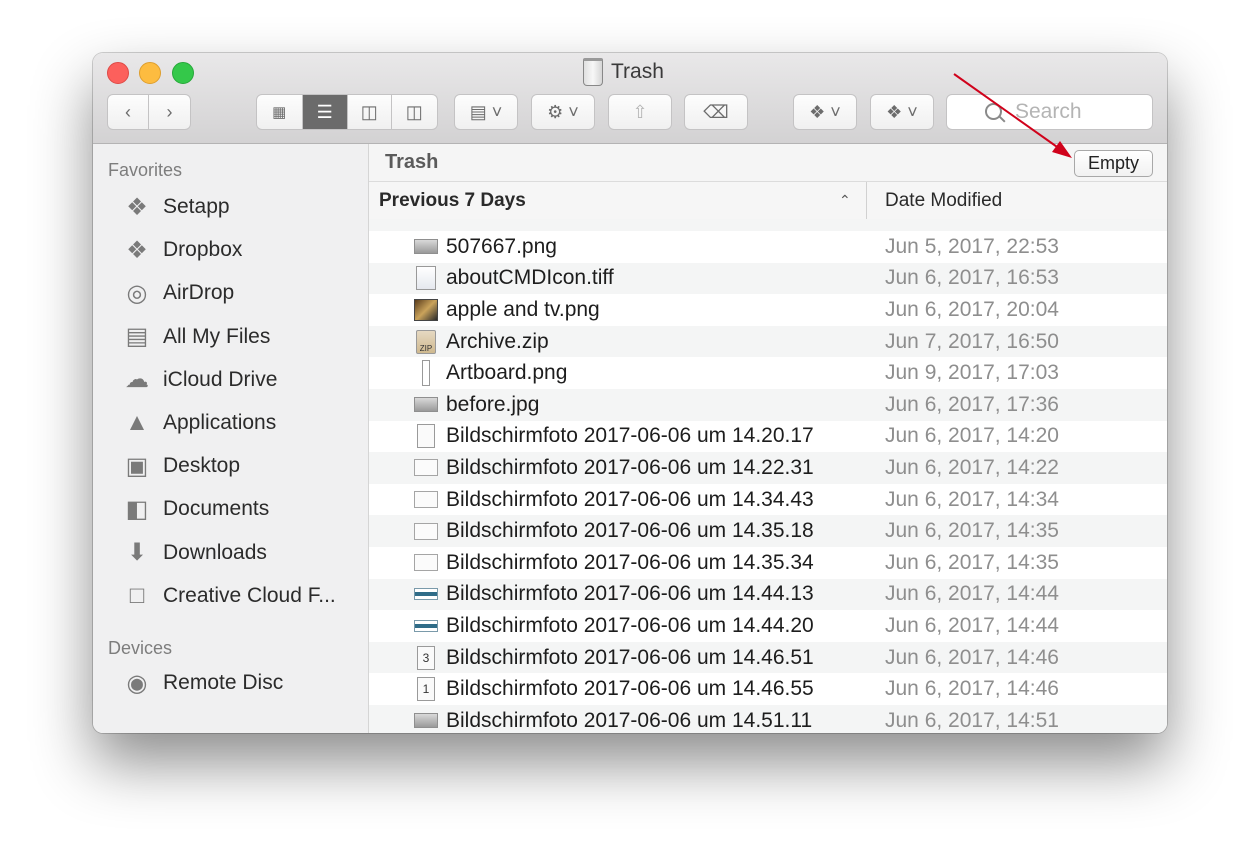 The height and width of the screenshot is (866, 1260). What do you see at coordinates (630, 689) in the screenshot?
I see `file-name: Bildschirmfoto 2017-06-06 um 14.46.55` at bounding box center [630, 689].